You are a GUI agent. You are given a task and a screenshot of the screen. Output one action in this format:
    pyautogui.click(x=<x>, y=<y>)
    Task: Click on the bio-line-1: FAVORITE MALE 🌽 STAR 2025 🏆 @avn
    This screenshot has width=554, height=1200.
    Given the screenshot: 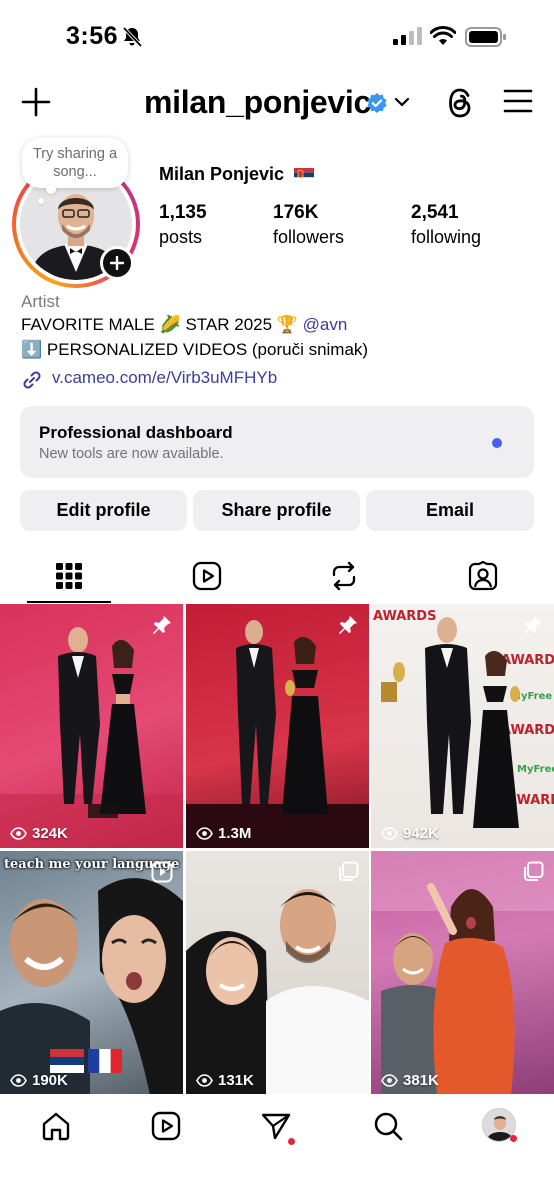 What is the action you would take?
    pyautogui.click(x=184, y=325)
    